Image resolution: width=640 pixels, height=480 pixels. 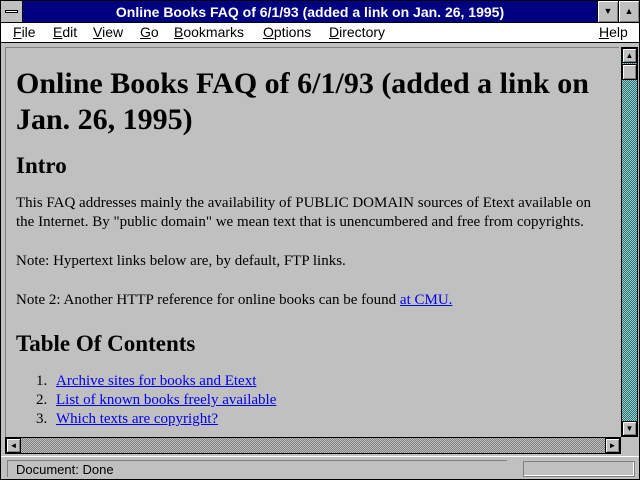 I want to click on scroll-up-button: ▲, so click(x=629, y=55).